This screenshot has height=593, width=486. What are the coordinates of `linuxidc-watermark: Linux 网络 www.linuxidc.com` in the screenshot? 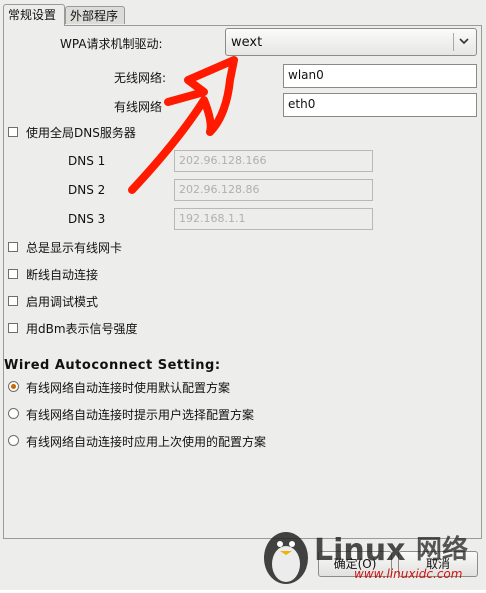 It's located at (368, 554).